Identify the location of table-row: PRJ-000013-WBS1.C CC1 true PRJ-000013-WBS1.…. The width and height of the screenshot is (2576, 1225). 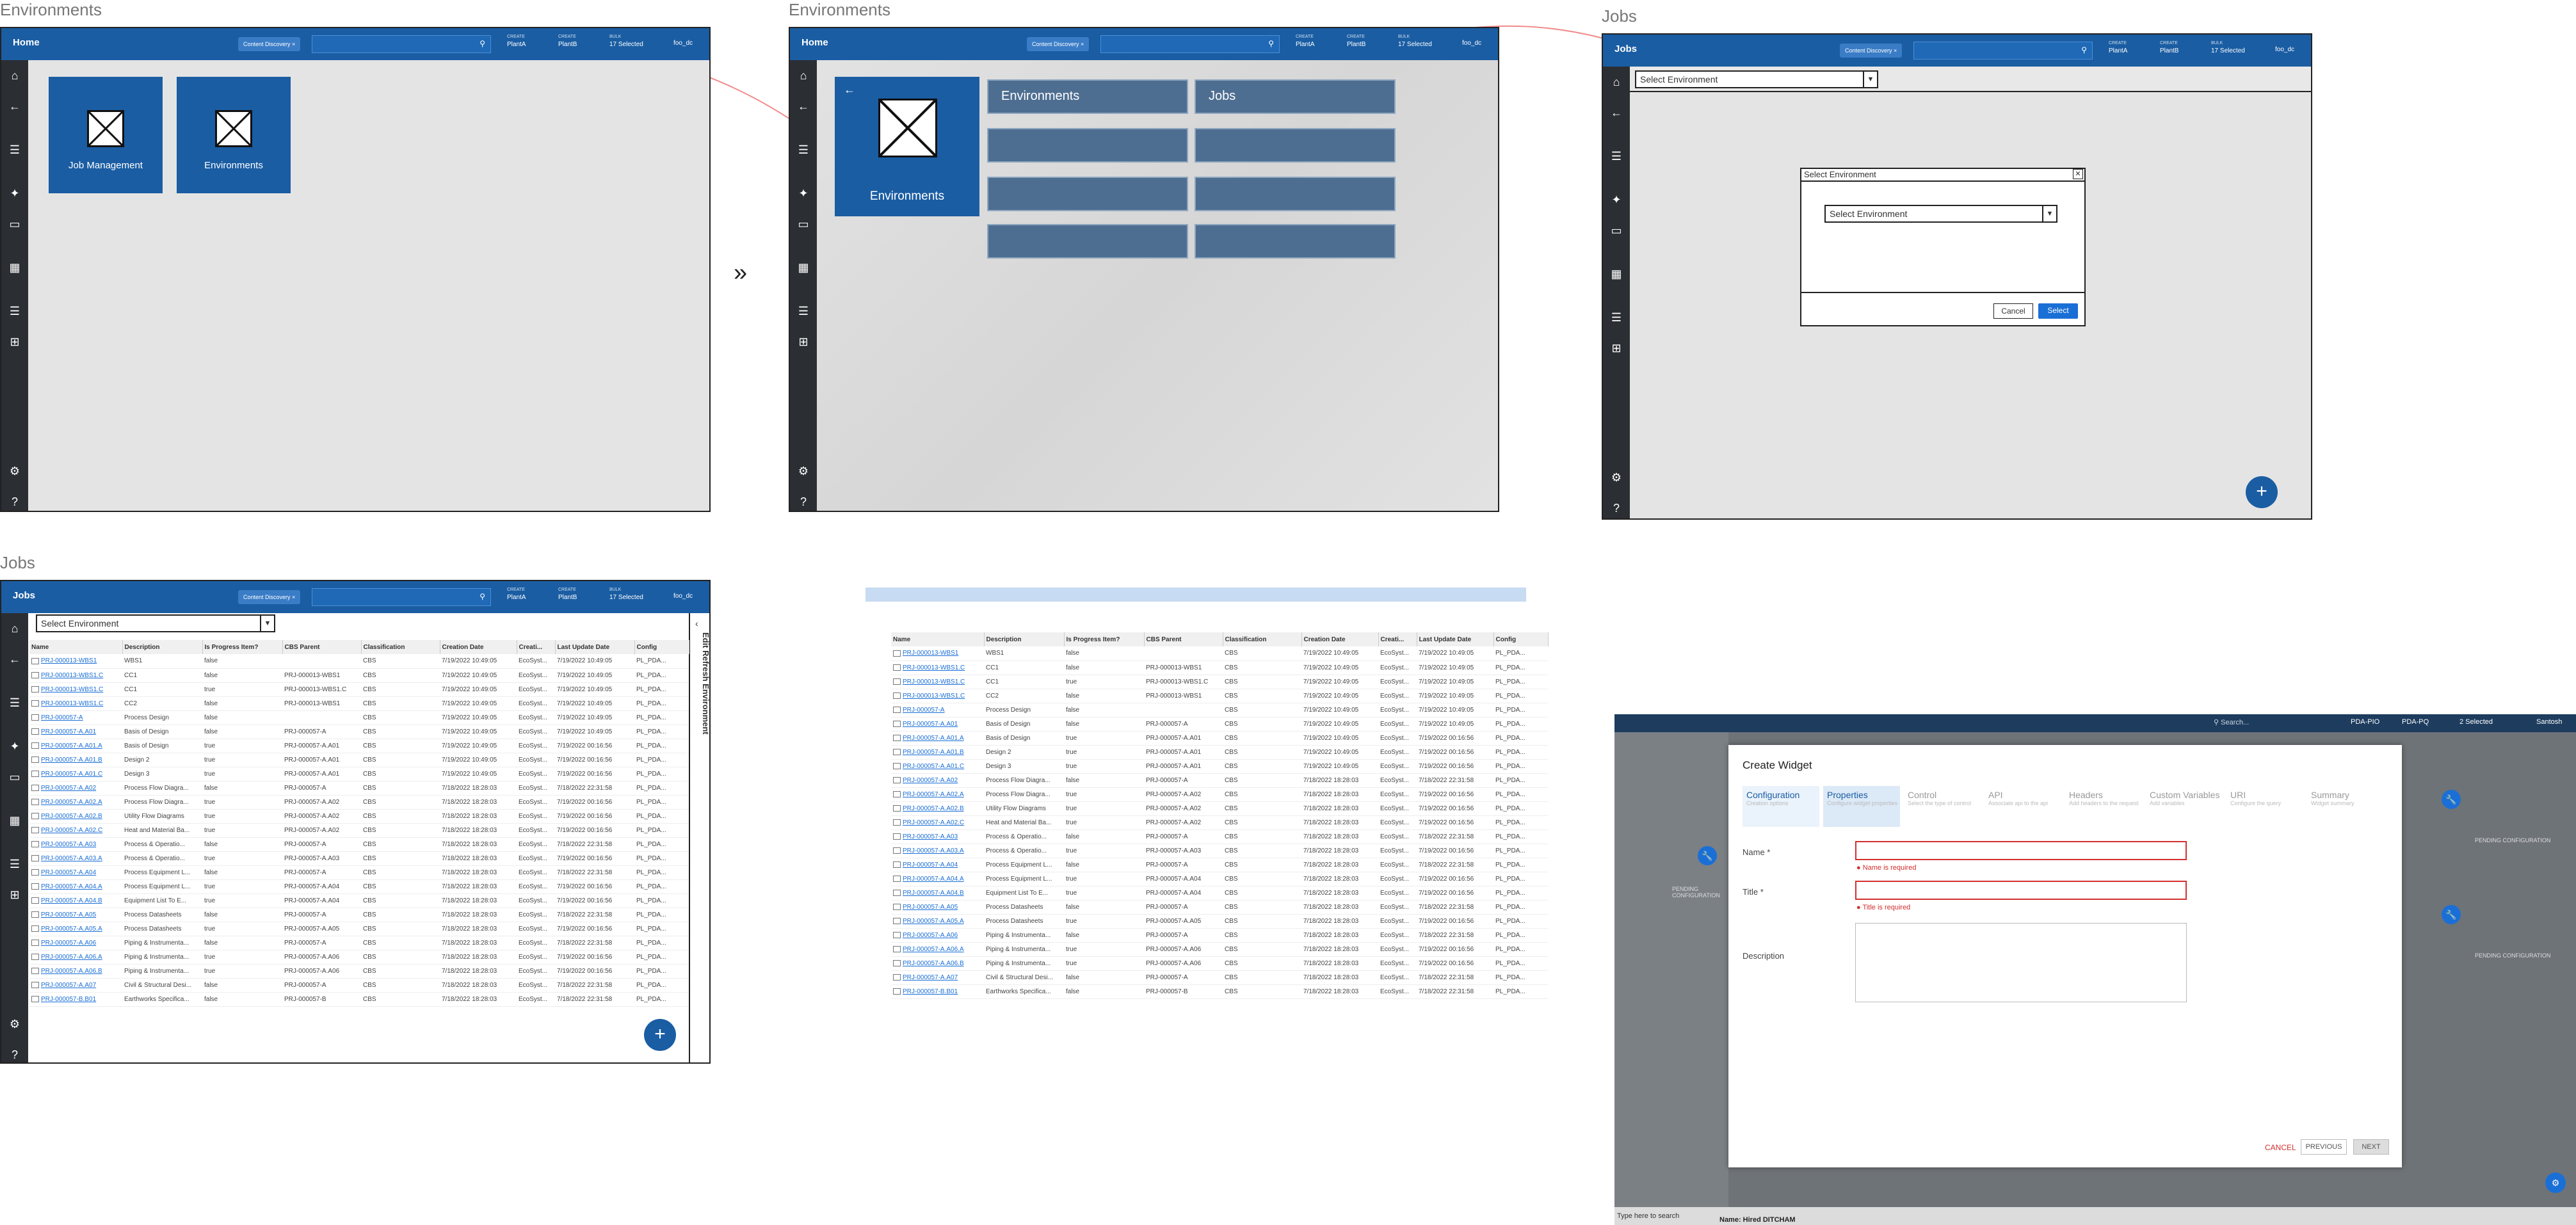
(1219, 682).